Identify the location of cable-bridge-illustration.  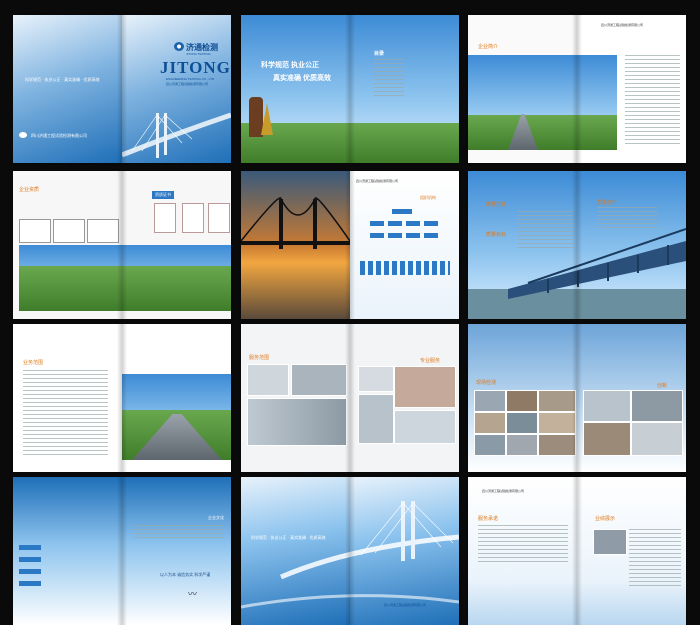
(350, 555).